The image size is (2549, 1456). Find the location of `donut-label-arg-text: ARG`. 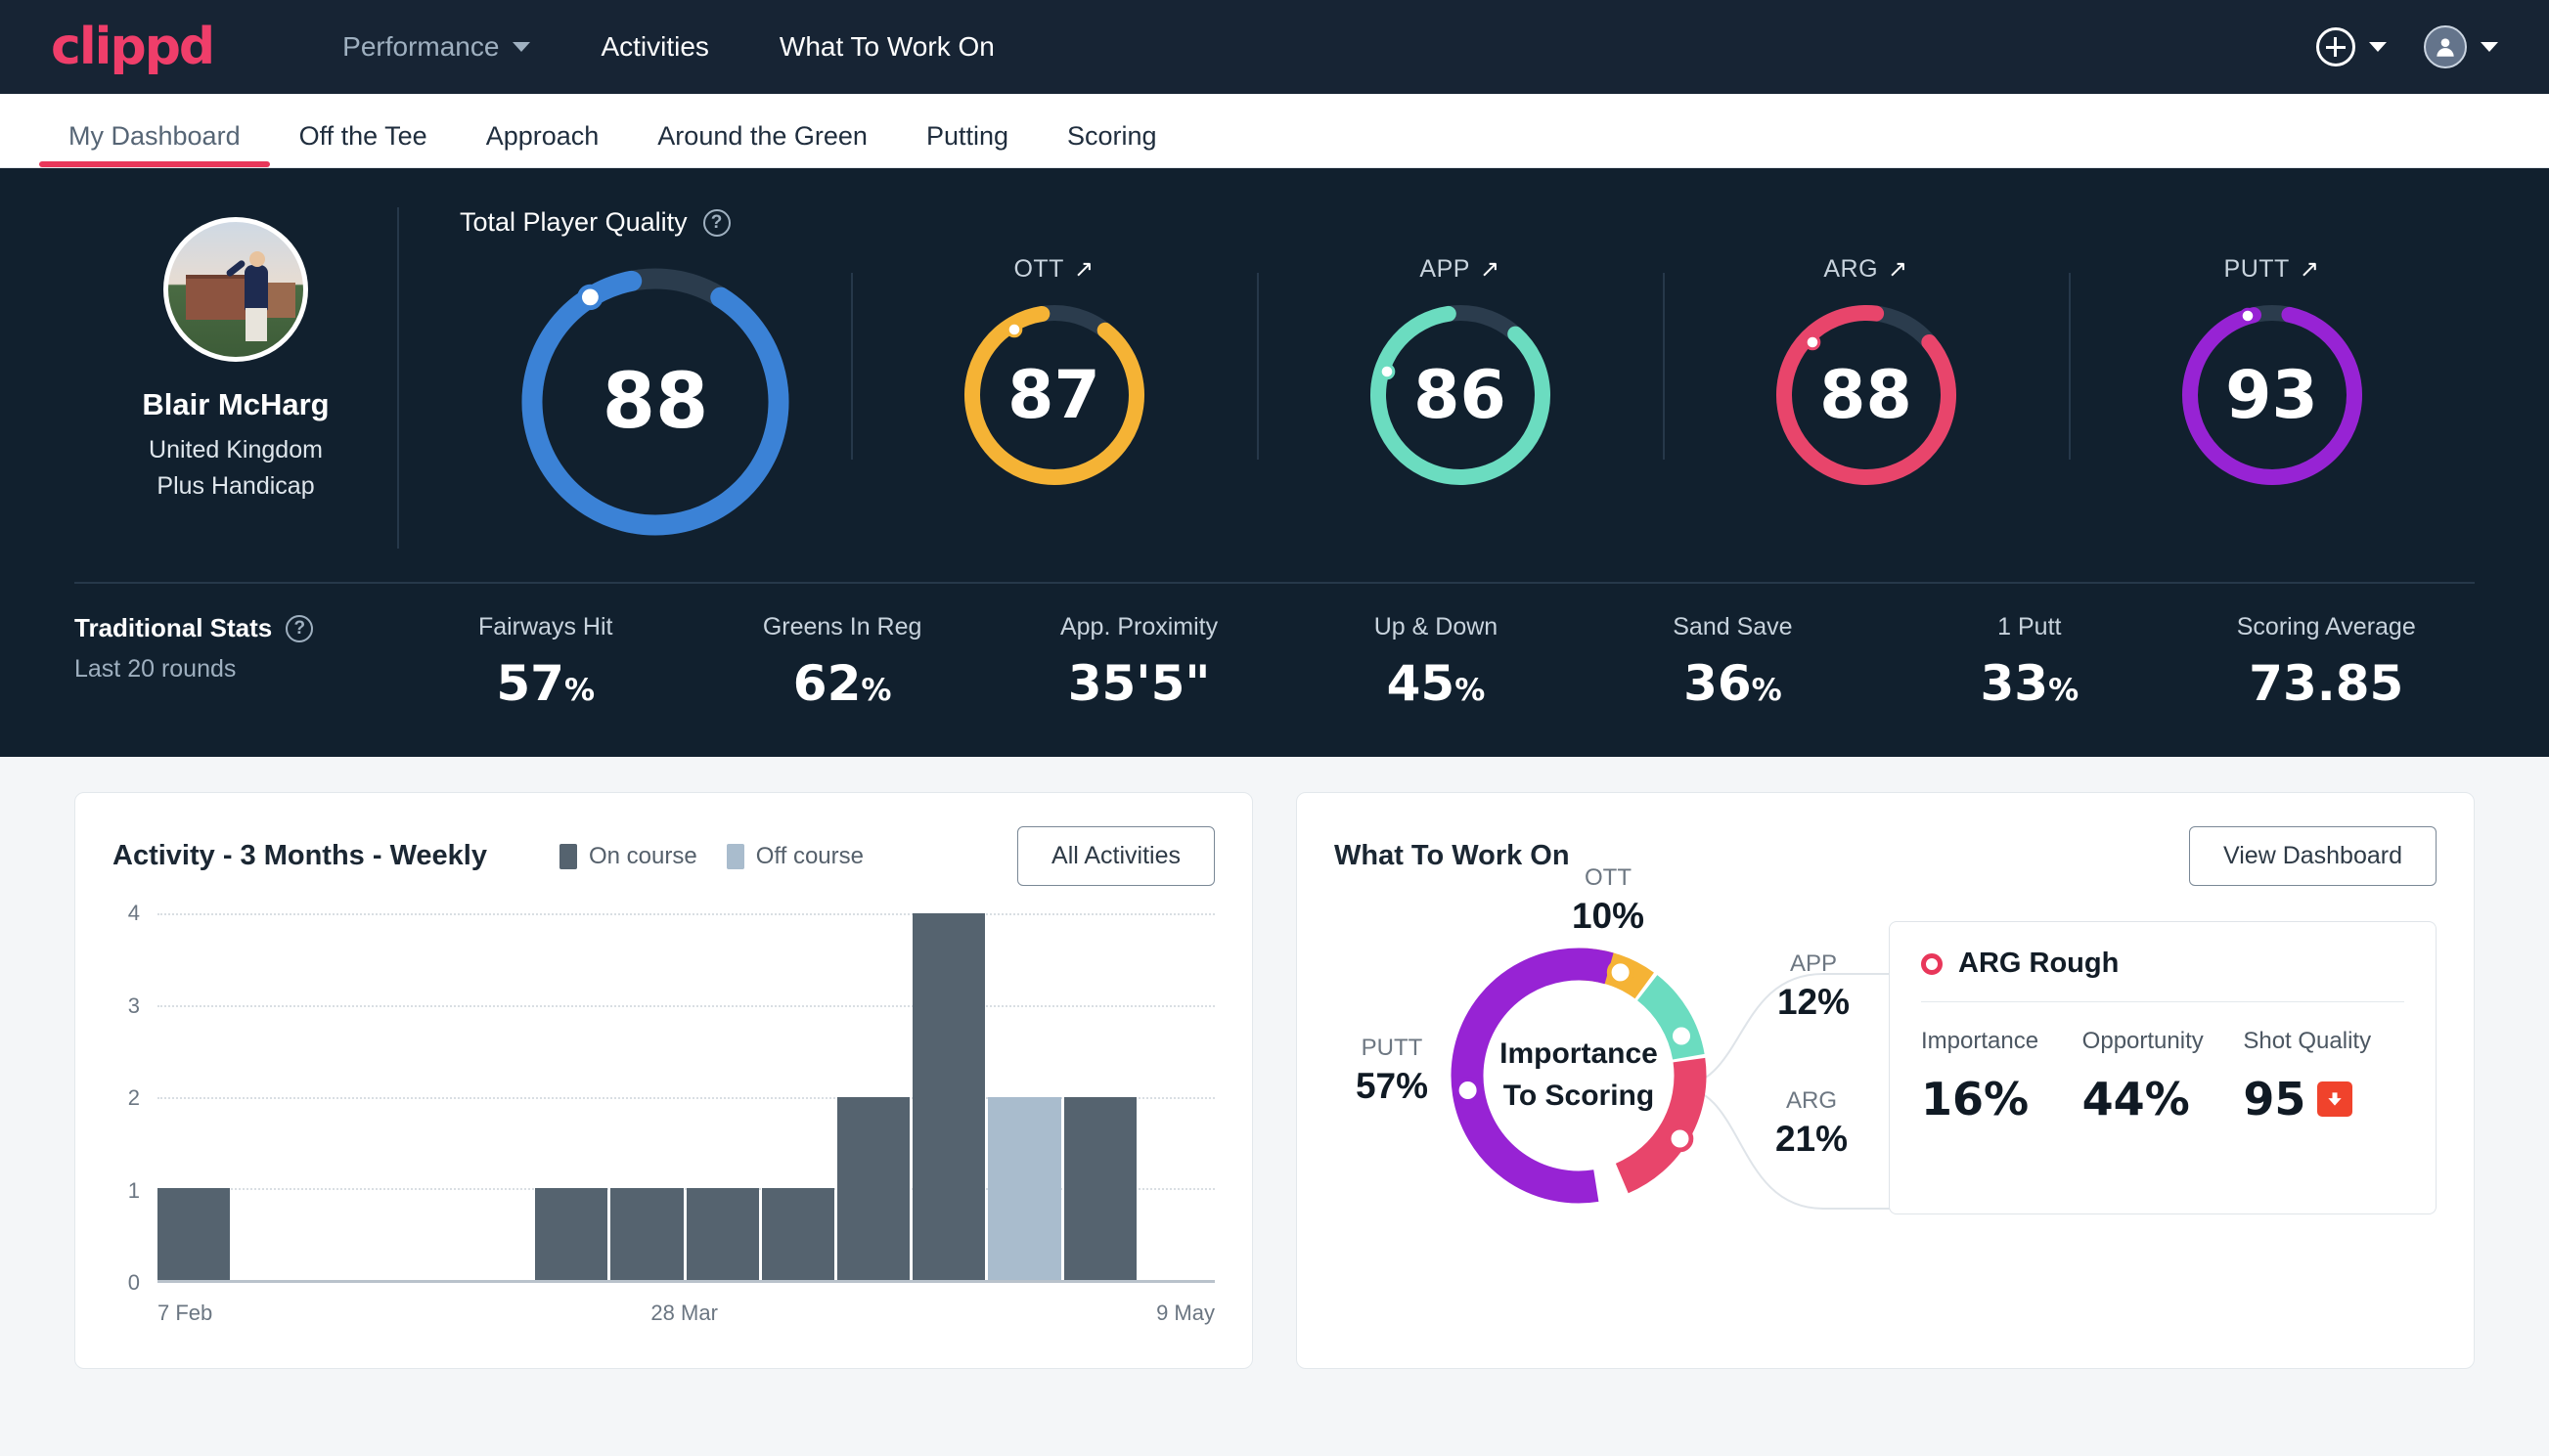

donut-label-arg-text: ARG is located at coordinates (1811, 1100).